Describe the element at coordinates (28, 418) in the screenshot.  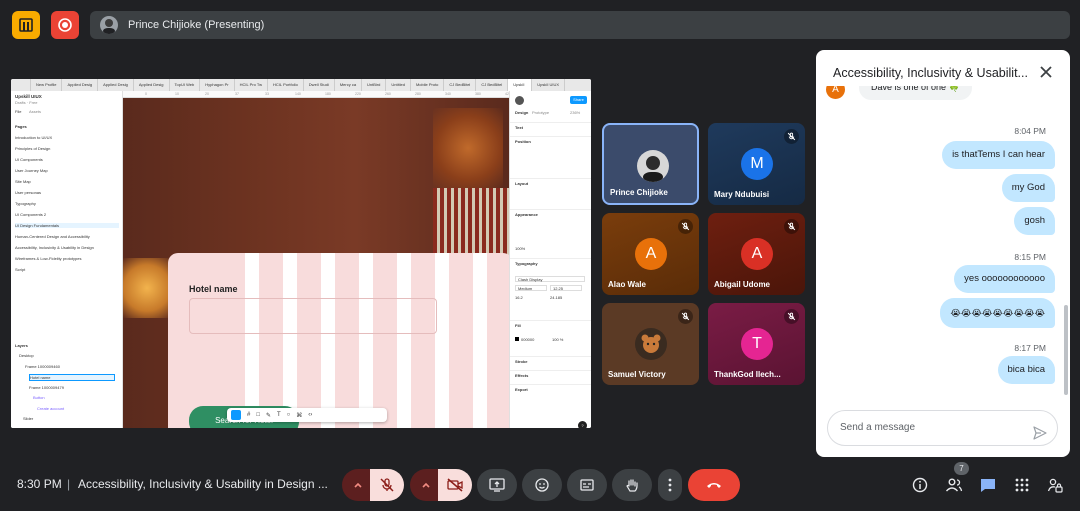
I see `figma-layer-item: Slider` at that location.